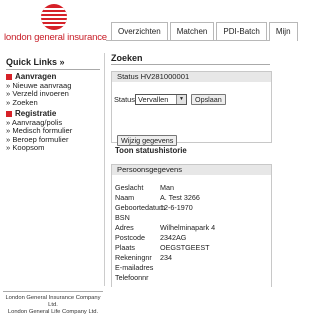  What do you see at coordinates (151, 150) in the screenshot?
I see `status-history-link: Toon statushistorie` at bounding box center [151, 150].